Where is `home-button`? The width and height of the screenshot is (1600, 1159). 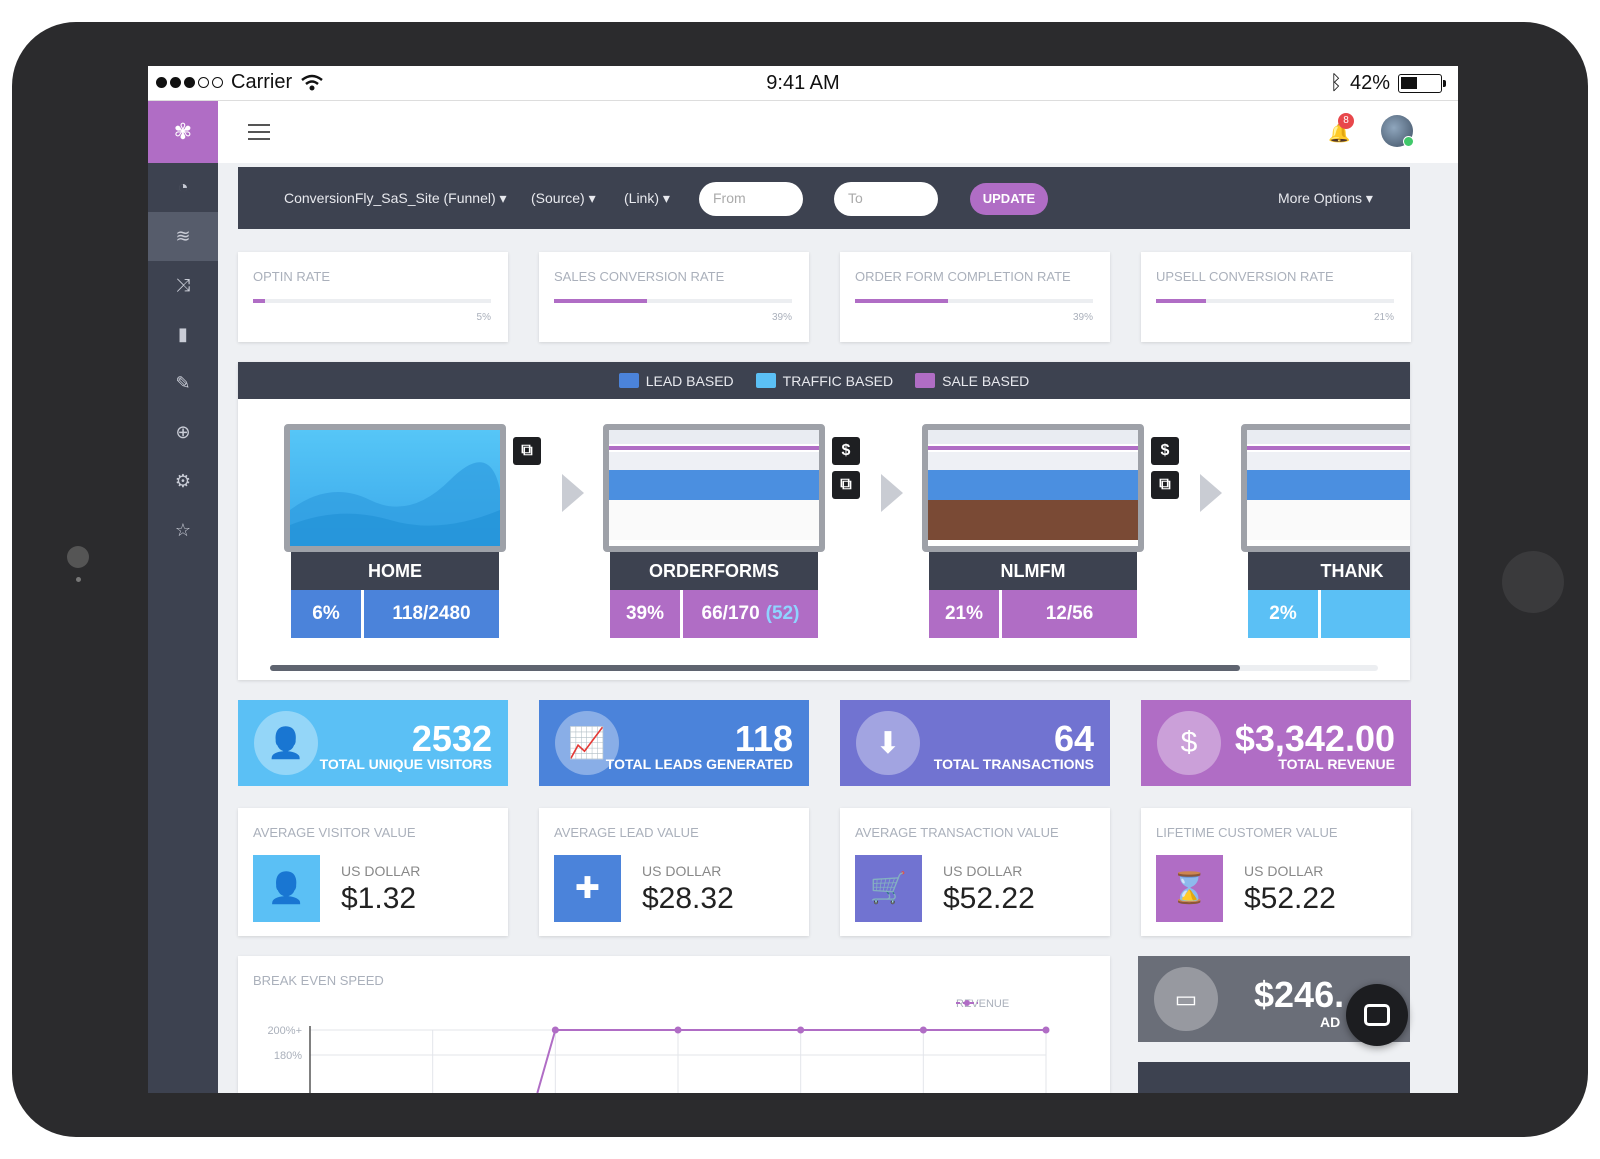 home-button is located at coordinates (1533, 582).